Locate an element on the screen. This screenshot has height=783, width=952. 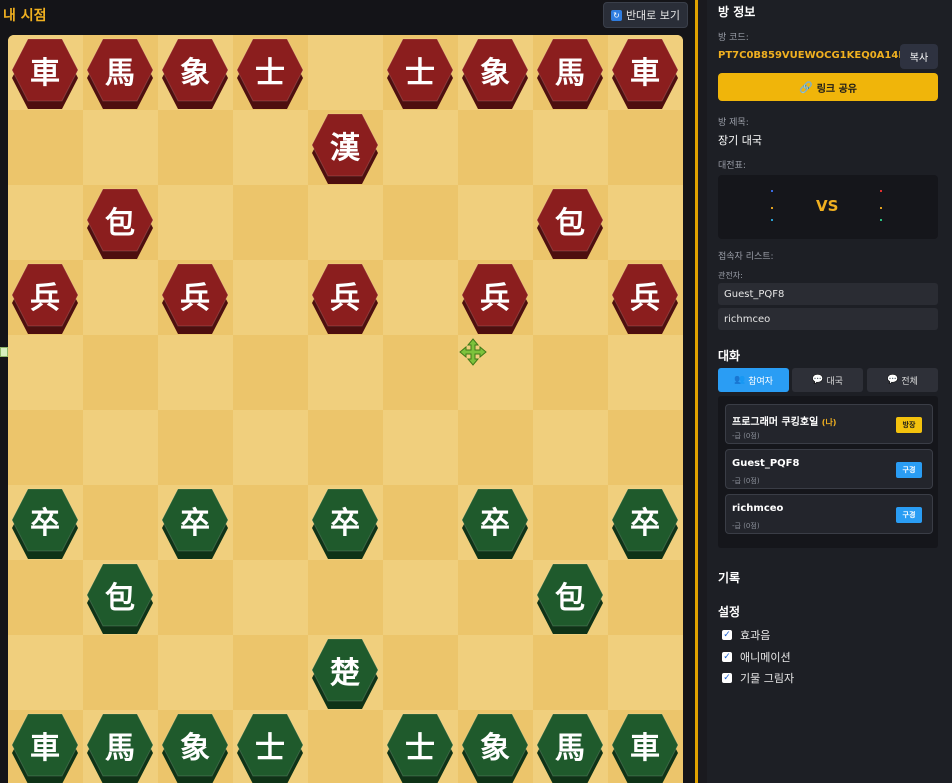
setting-piece-shadow: ✓ 기물 그림자 is located at coordinates (758, 678).